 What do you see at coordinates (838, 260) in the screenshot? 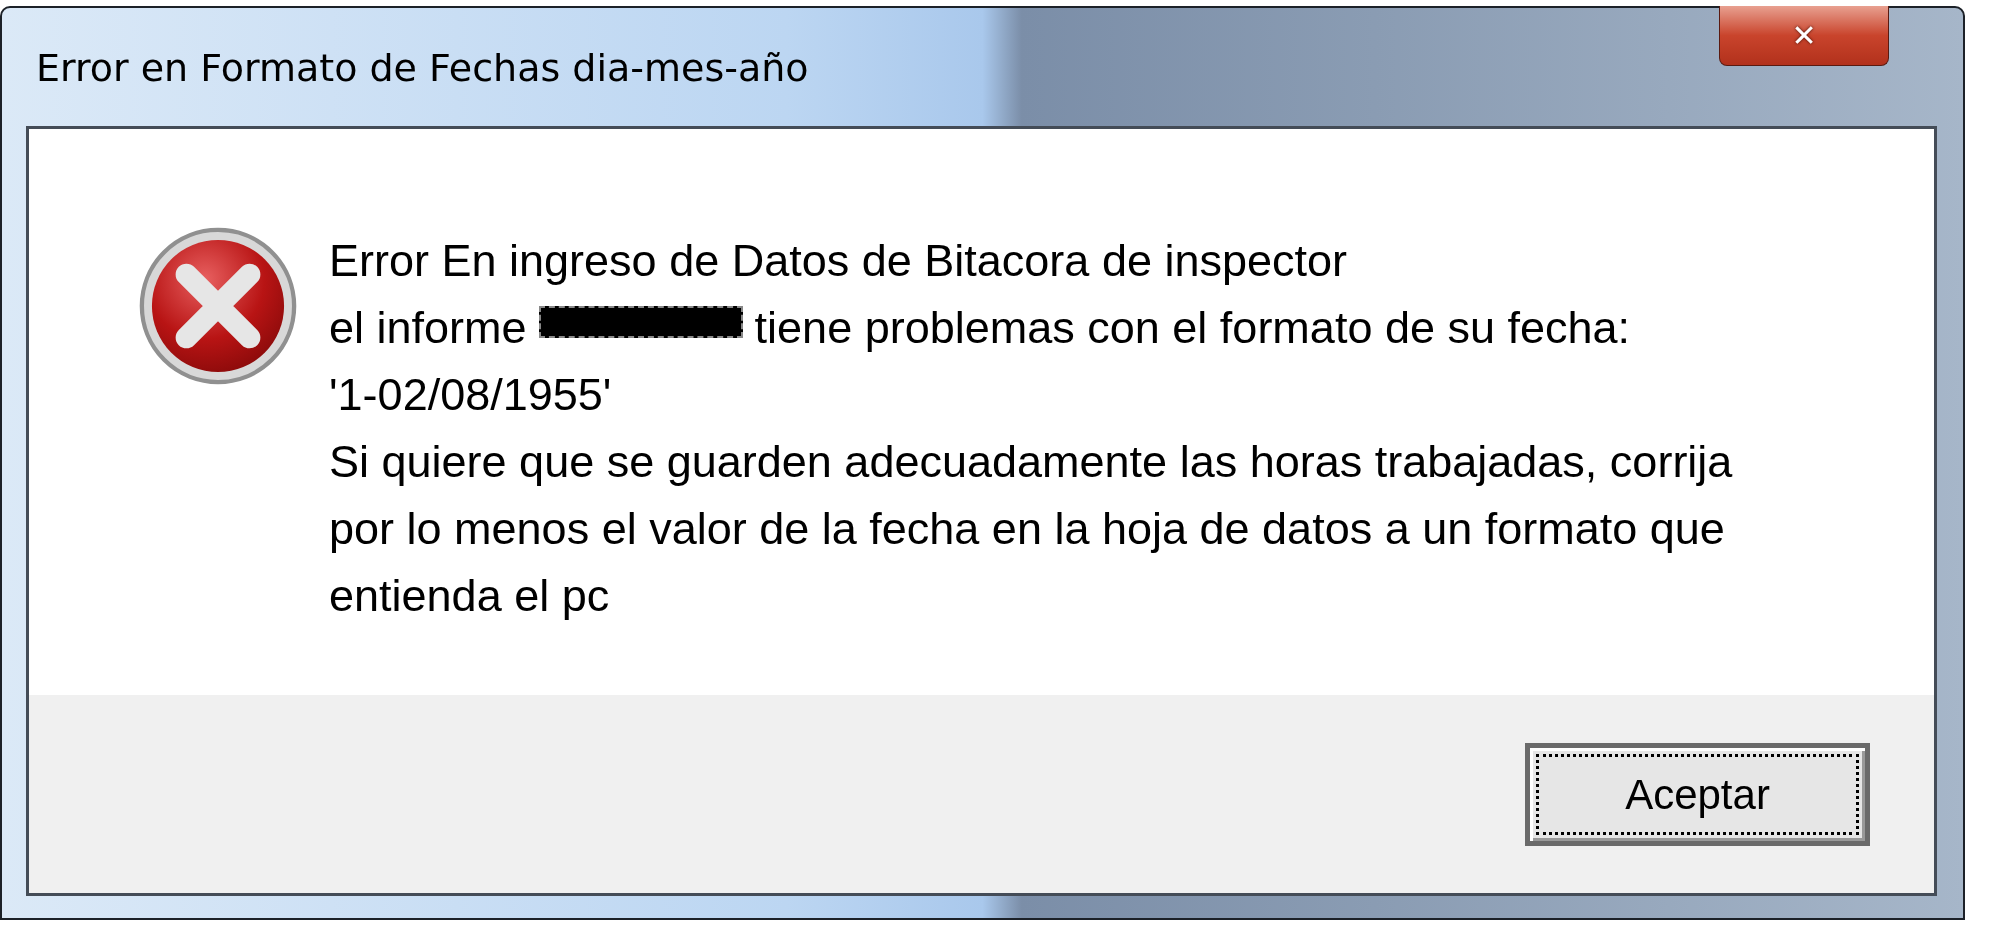
I see `message-text: Error En ingreso de Datos de Bitacora de inspector` at bounding box center [838, 260].